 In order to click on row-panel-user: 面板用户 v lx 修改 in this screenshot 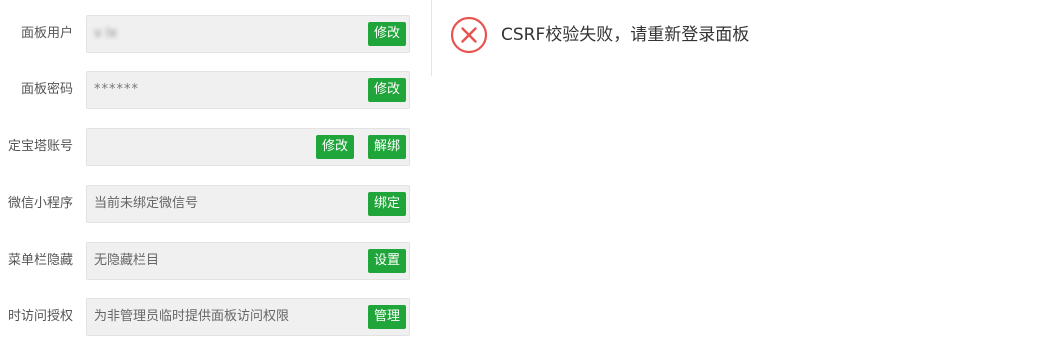, I will do `click(215, 34)`.